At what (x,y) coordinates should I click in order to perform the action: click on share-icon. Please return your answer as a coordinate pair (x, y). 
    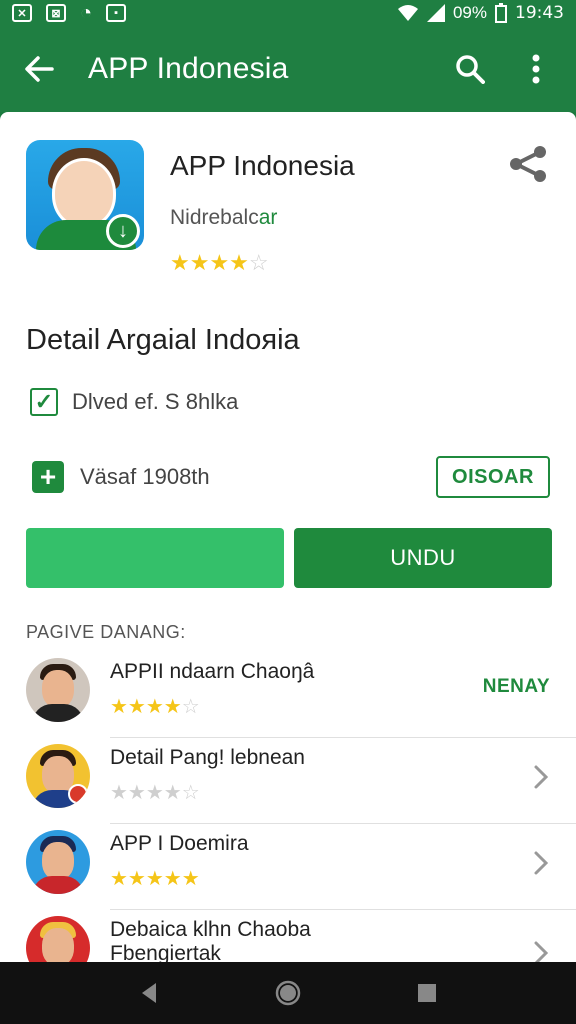
    Looking at the image, I should click on (528, 164).